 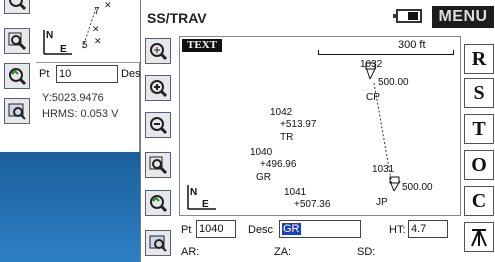 I want to click on instrument-setup-button, so click(x=479, y=237).